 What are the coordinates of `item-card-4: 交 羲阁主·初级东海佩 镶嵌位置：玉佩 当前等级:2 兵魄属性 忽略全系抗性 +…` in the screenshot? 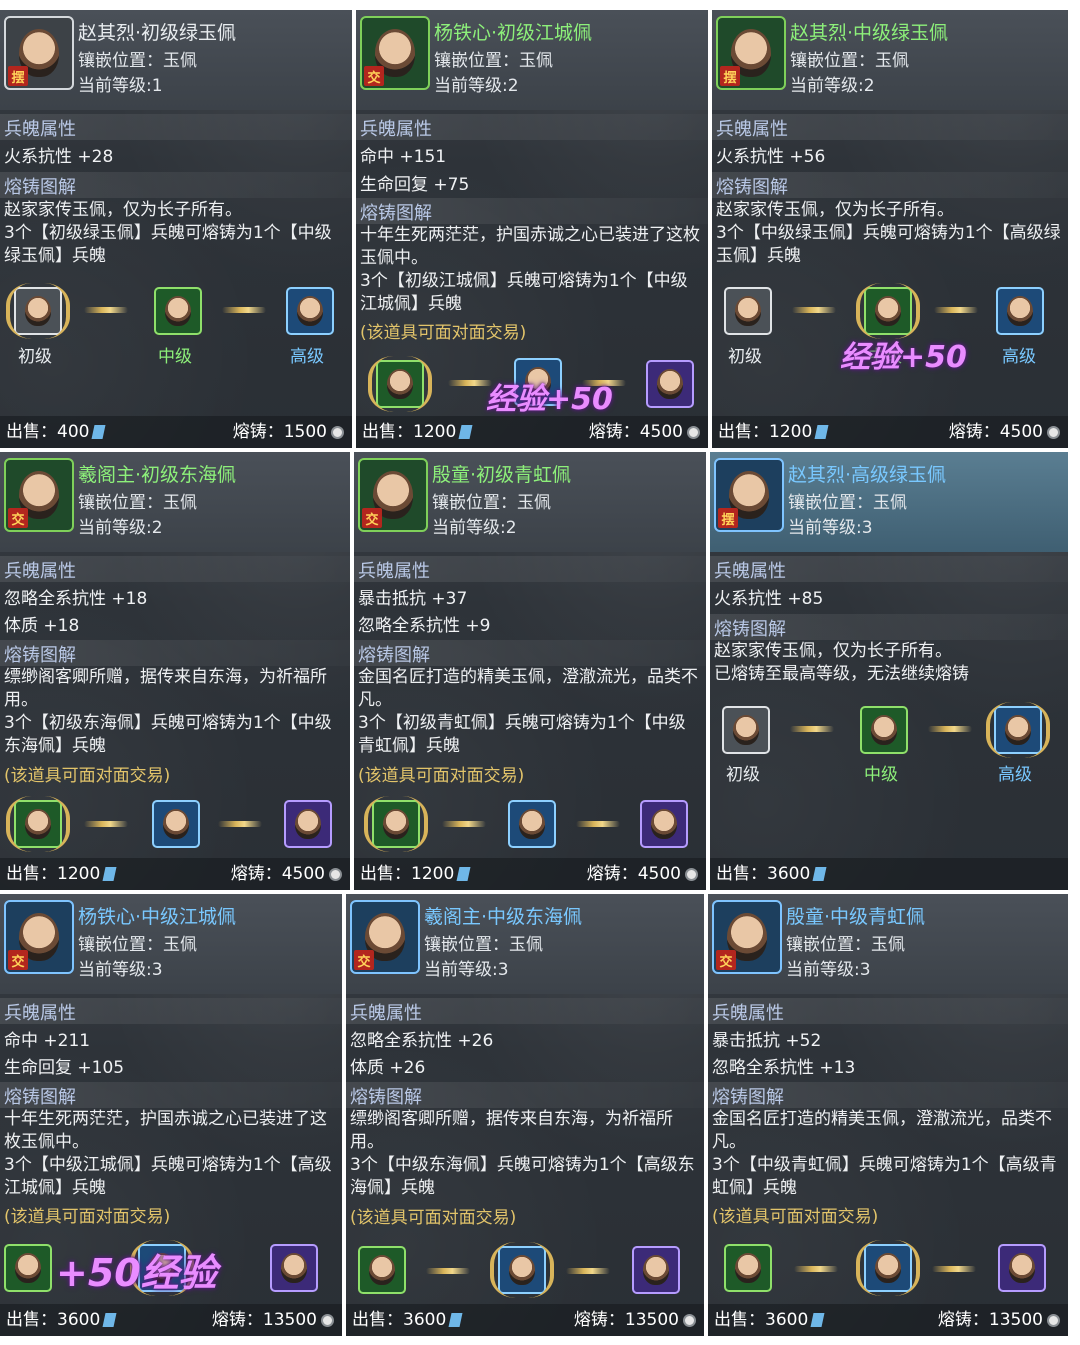 It's located at (175, 671).